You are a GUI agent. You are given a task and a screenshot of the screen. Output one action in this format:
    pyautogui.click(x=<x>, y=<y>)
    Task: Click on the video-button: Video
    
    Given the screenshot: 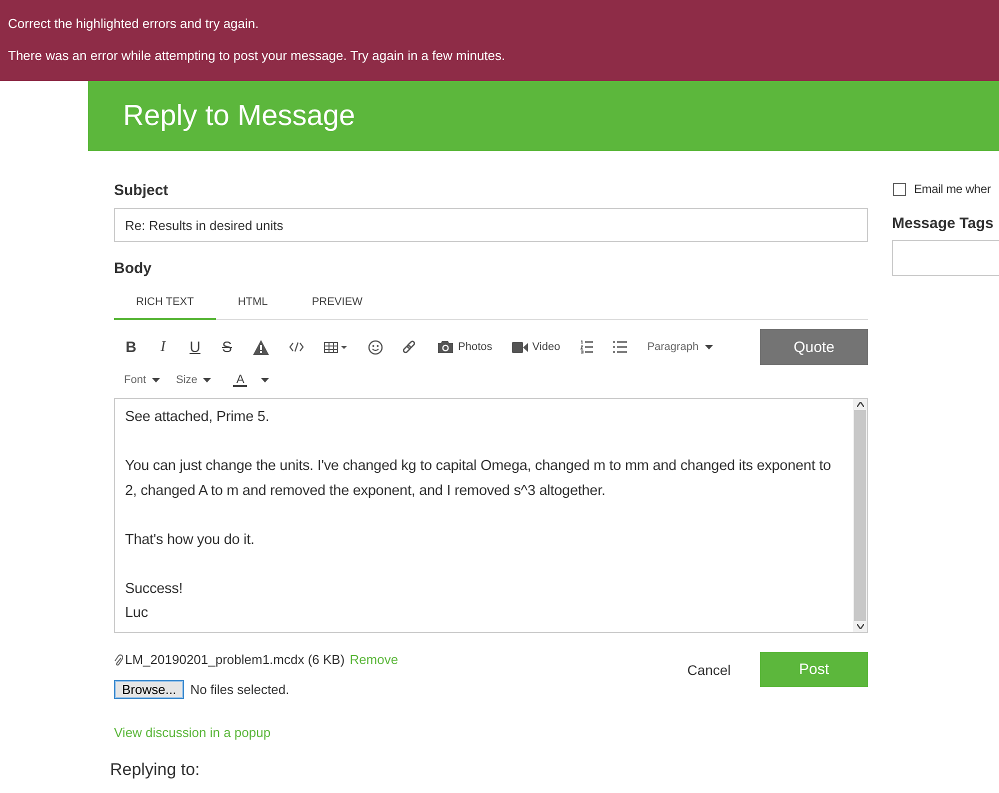 What is the action you would take?
    pyautogui.click(x=536, y=347)
    